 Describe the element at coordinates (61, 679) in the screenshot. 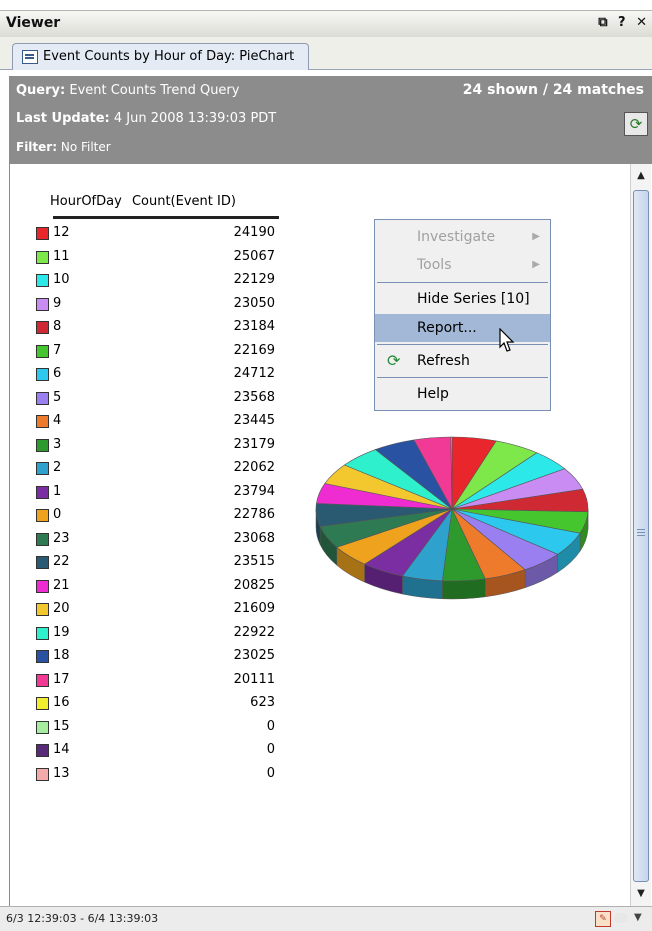

I see `hour-label: 17` at that location.